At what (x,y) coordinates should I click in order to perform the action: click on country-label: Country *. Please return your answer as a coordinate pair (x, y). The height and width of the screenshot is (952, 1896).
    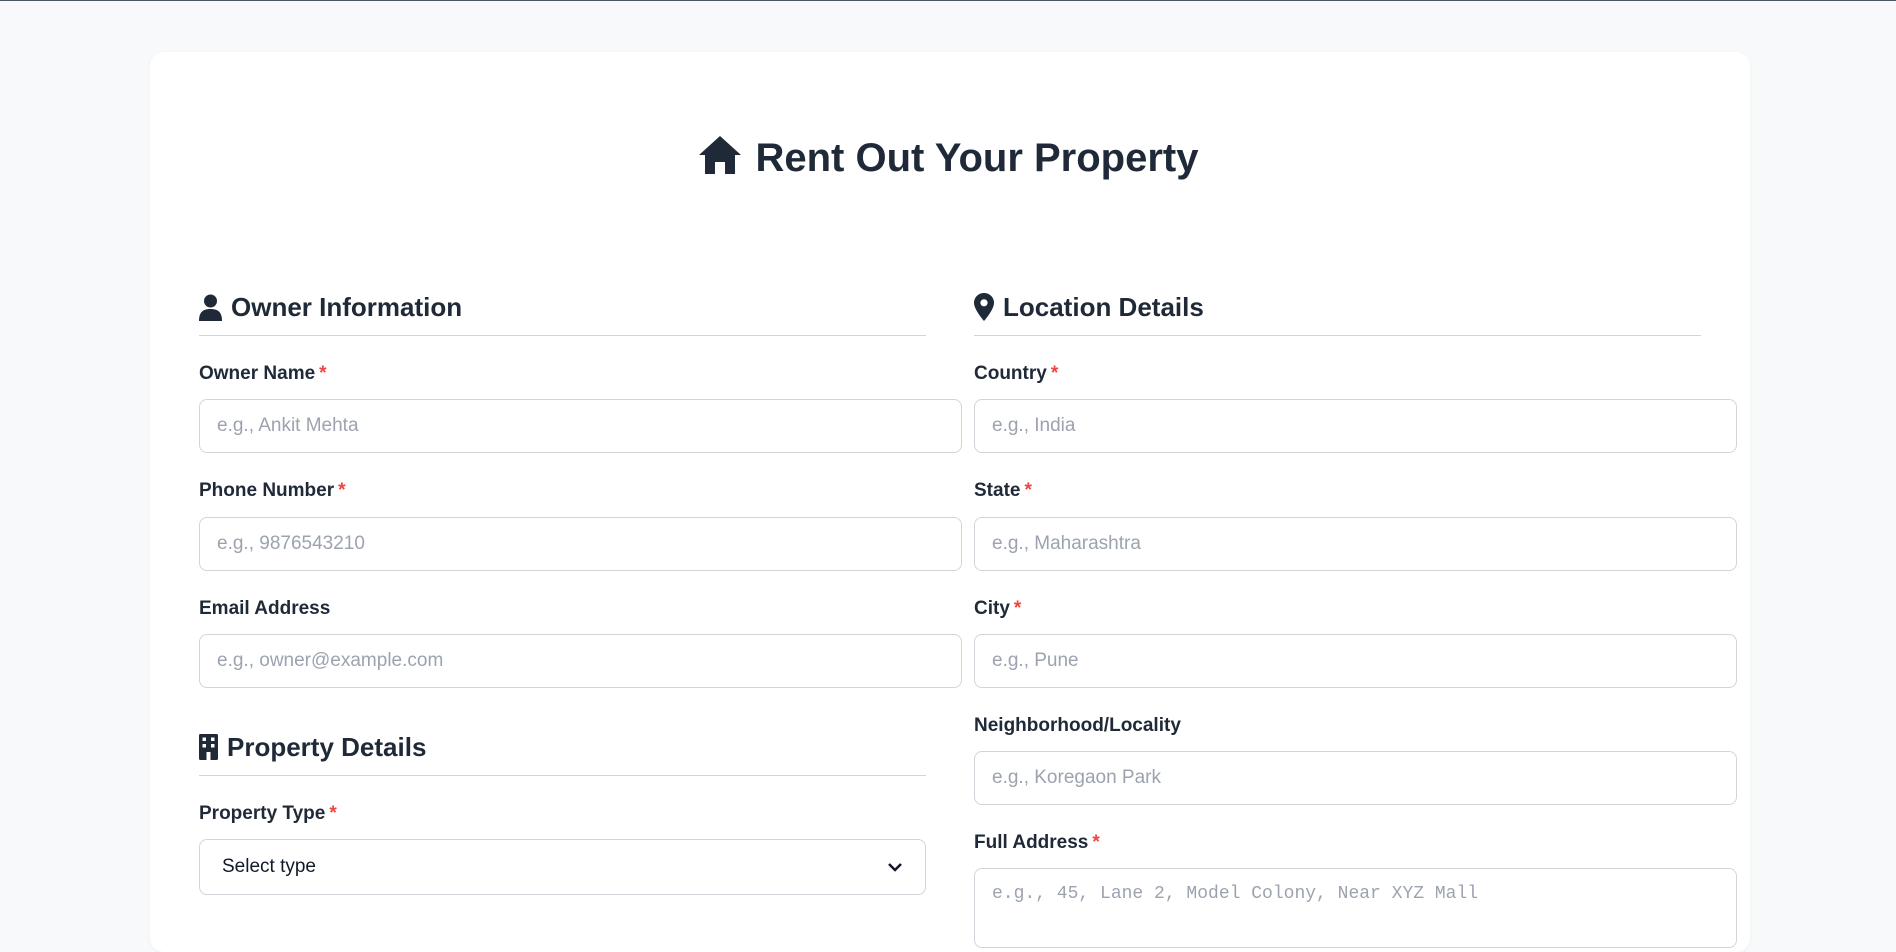
    Looking at the image, I should click on (1016, 373).